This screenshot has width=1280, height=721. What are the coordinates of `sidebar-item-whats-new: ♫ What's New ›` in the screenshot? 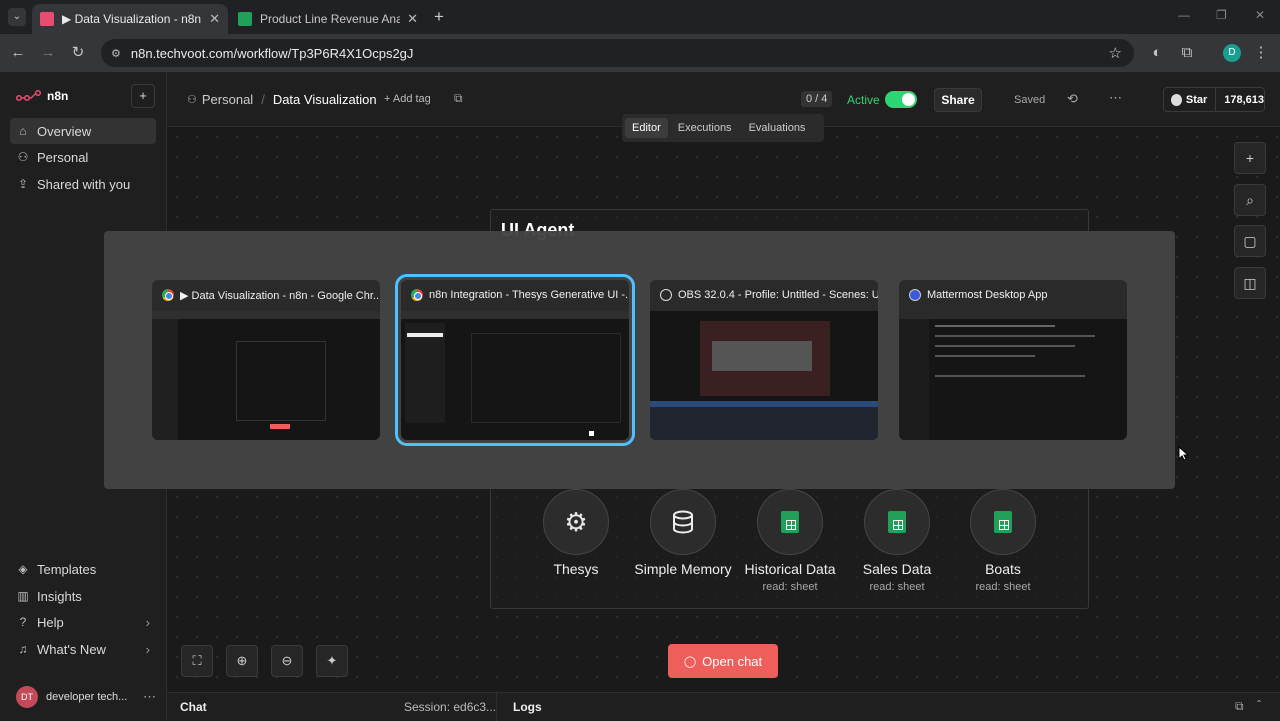 It's located at (83, 649).